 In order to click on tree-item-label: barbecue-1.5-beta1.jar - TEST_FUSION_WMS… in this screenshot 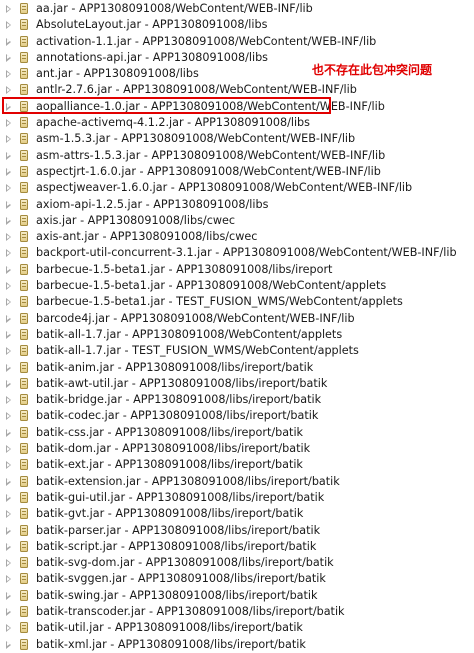, I will do `click(219, 302)`.